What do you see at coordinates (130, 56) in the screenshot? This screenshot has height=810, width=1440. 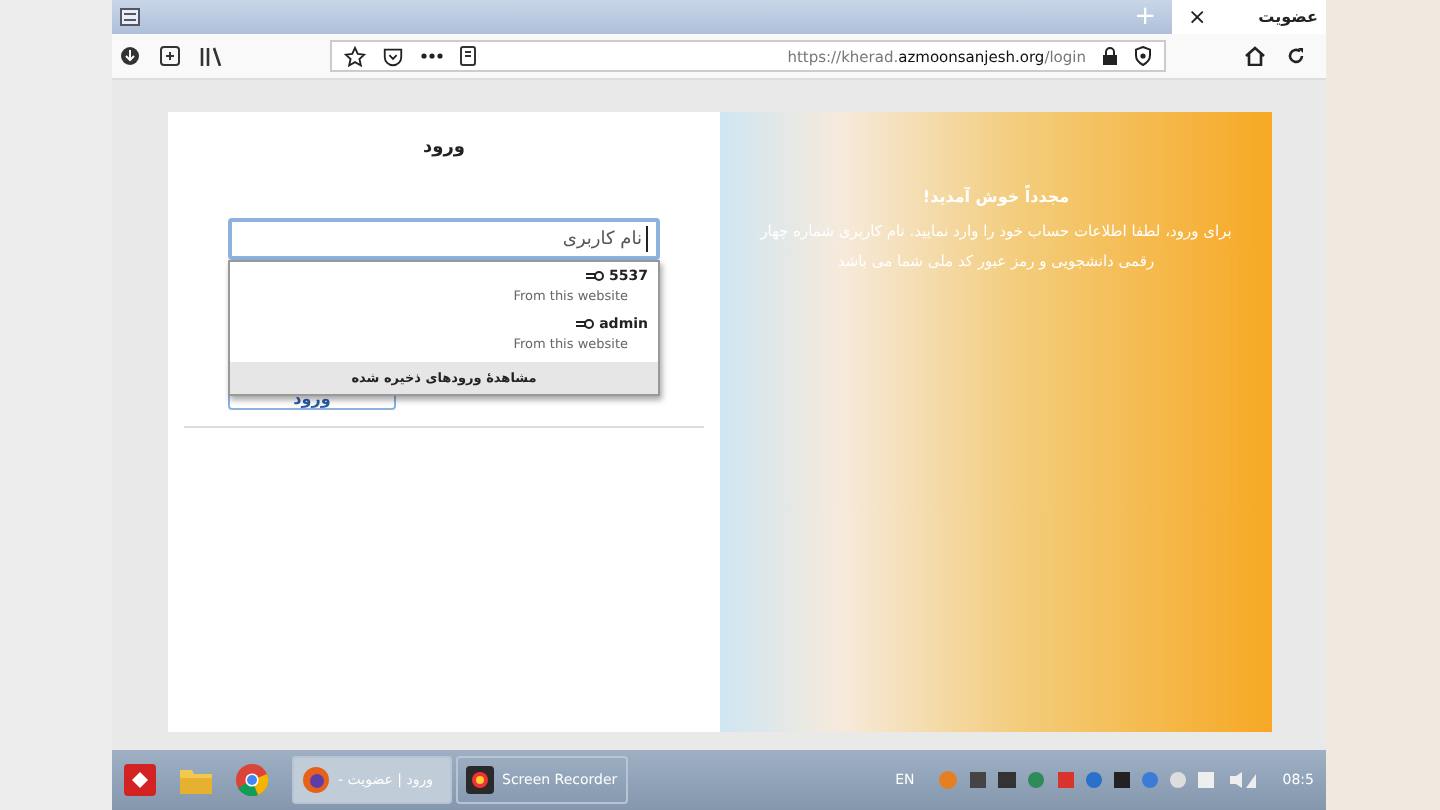 I see `download-icon` at bounding box center [130, 56].